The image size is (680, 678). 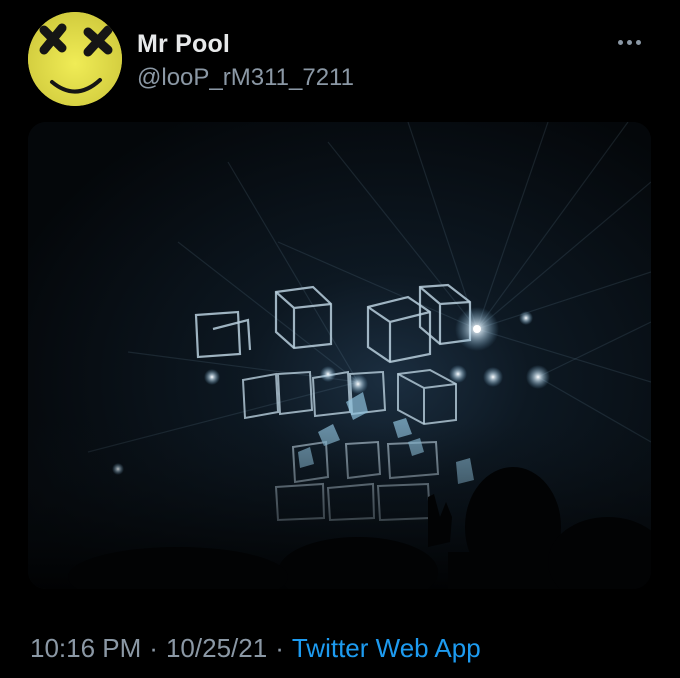 I want to click on more-options-button, so click(x=629, y=42).